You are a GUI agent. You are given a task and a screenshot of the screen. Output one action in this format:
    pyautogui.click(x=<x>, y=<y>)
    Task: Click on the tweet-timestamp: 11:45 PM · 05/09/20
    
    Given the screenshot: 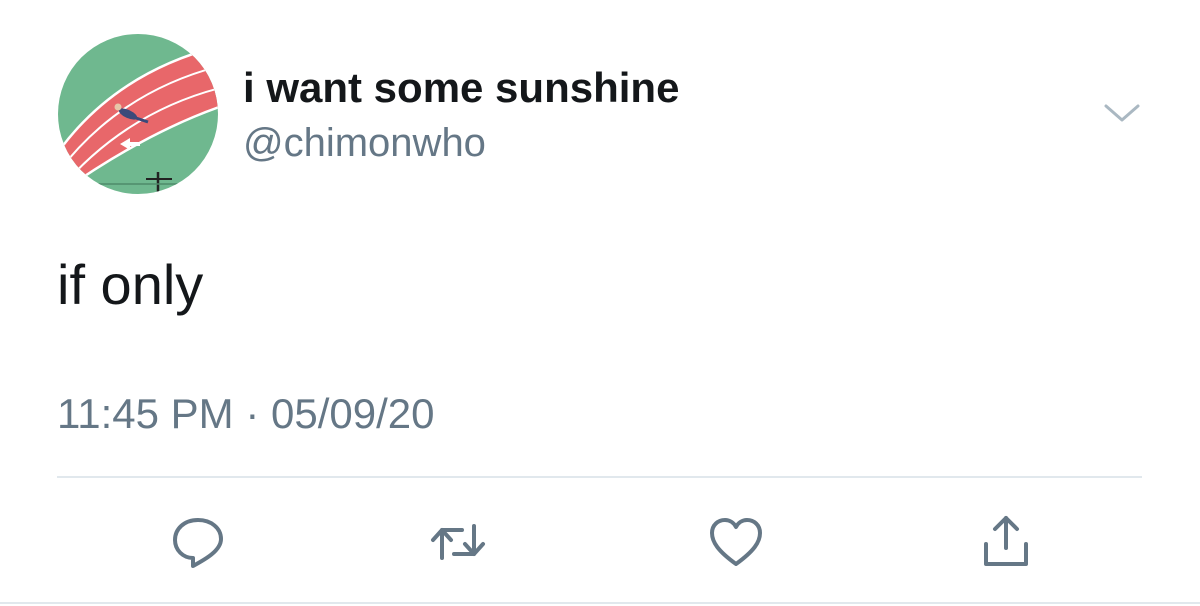 What is the action you would take?
    pyautogui.click(x=246, y=414)
    